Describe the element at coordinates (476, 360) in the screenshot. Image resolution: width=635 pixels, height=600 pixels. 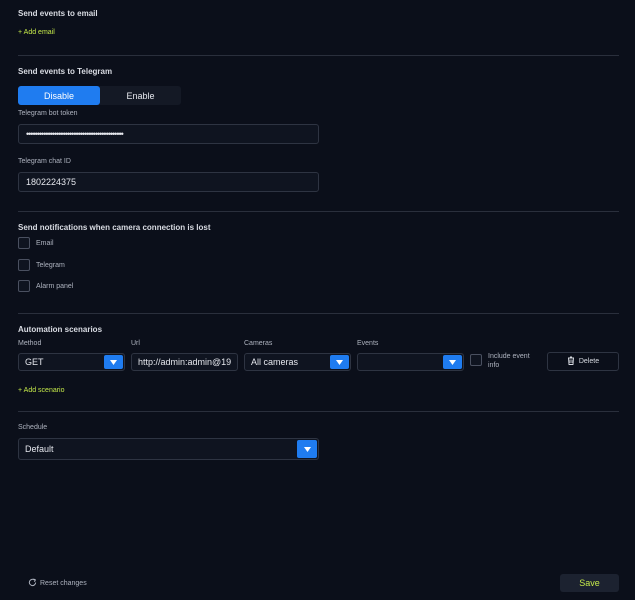
I see `include-event-info-checkbox` at that location.